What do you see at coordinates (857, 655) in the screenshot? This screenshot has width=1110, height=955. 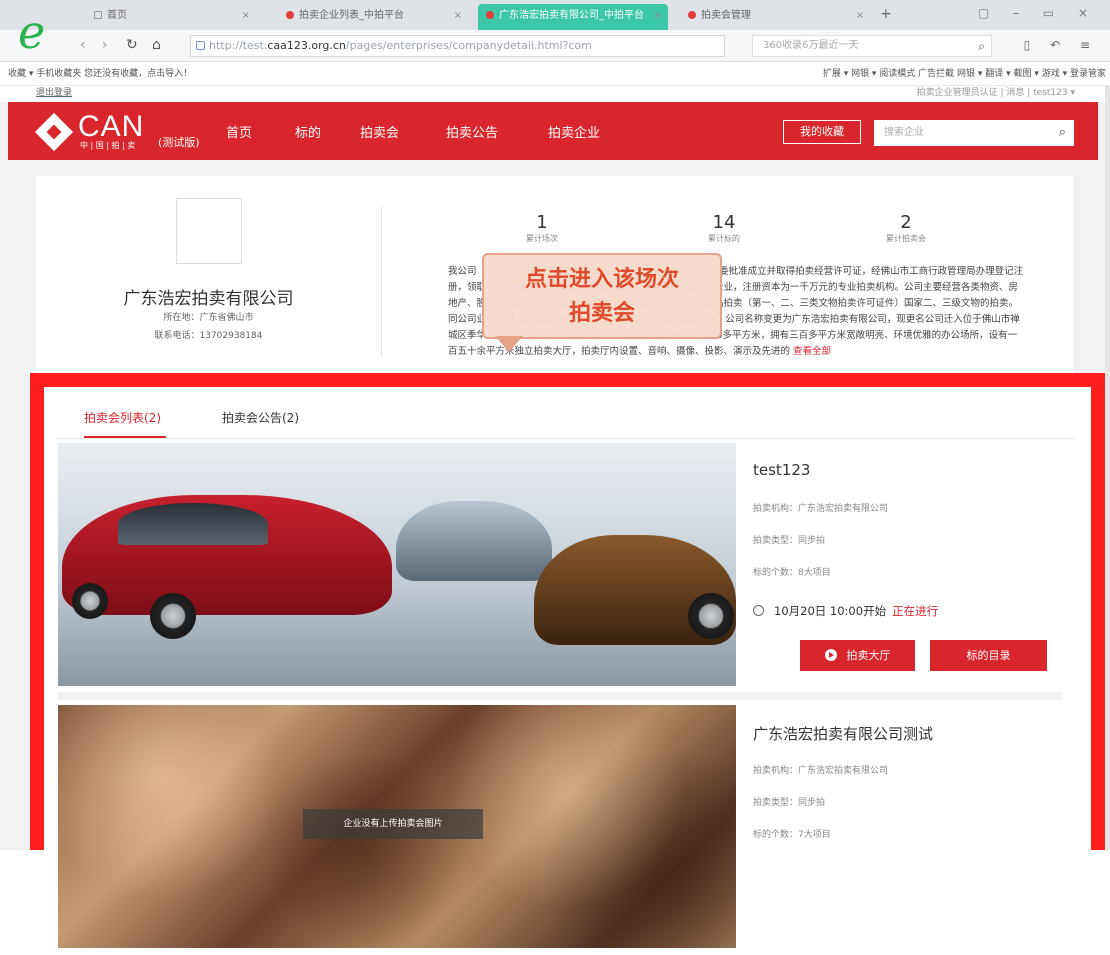 I see `auction-hall-button: 拍卖大厅` at bounding box center [857, 655].